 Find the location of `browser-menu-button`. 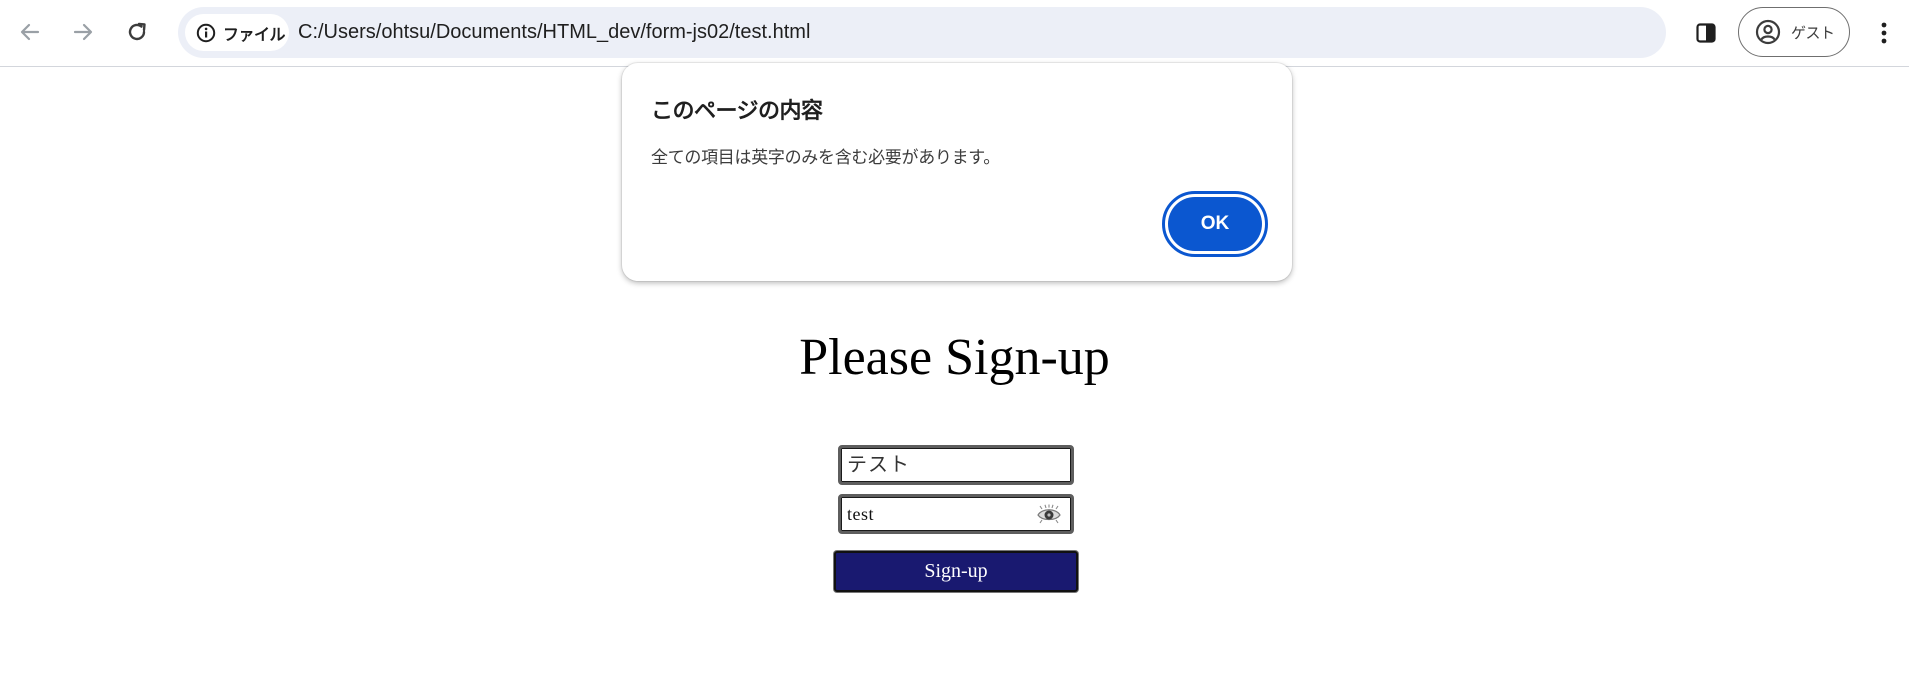

browser-menu-button is located at coordinates (1884, 33).